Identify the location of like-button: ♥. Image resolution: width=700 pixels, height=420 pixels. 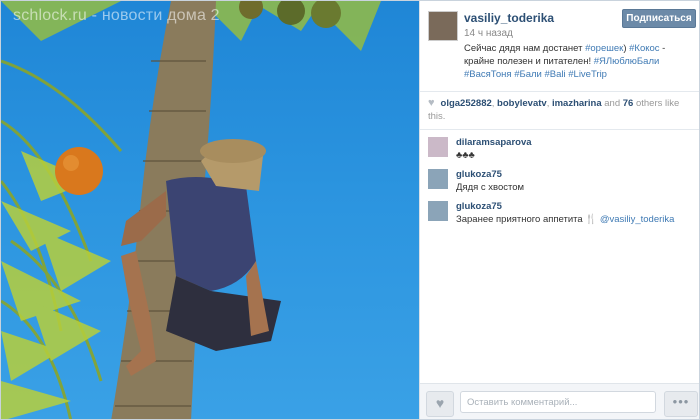
(440, 404).